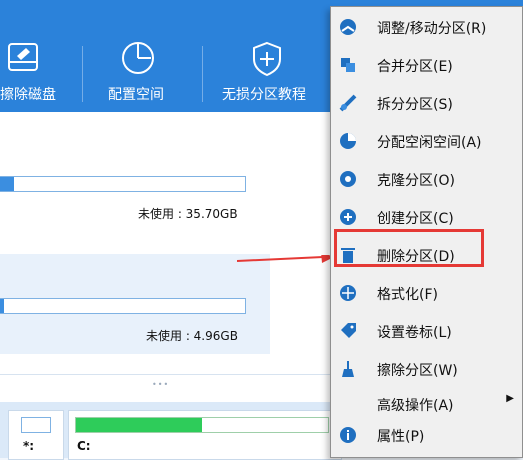 Image resolution: width=523 pixels, height=460 pixels. I want to click on partition-letter: *:, so click(29, 446).